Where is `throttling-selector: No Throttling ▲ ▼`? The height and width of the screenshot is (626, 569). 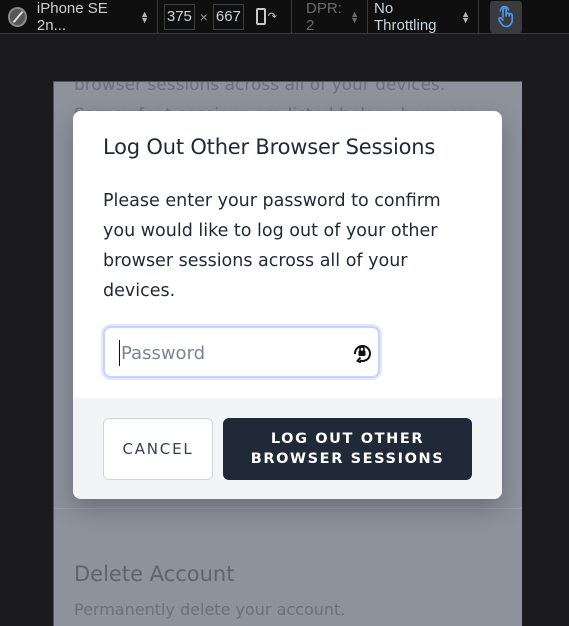 throttling-selector: No Throttling ▲ ▼ is located at coordinates (423, 17).